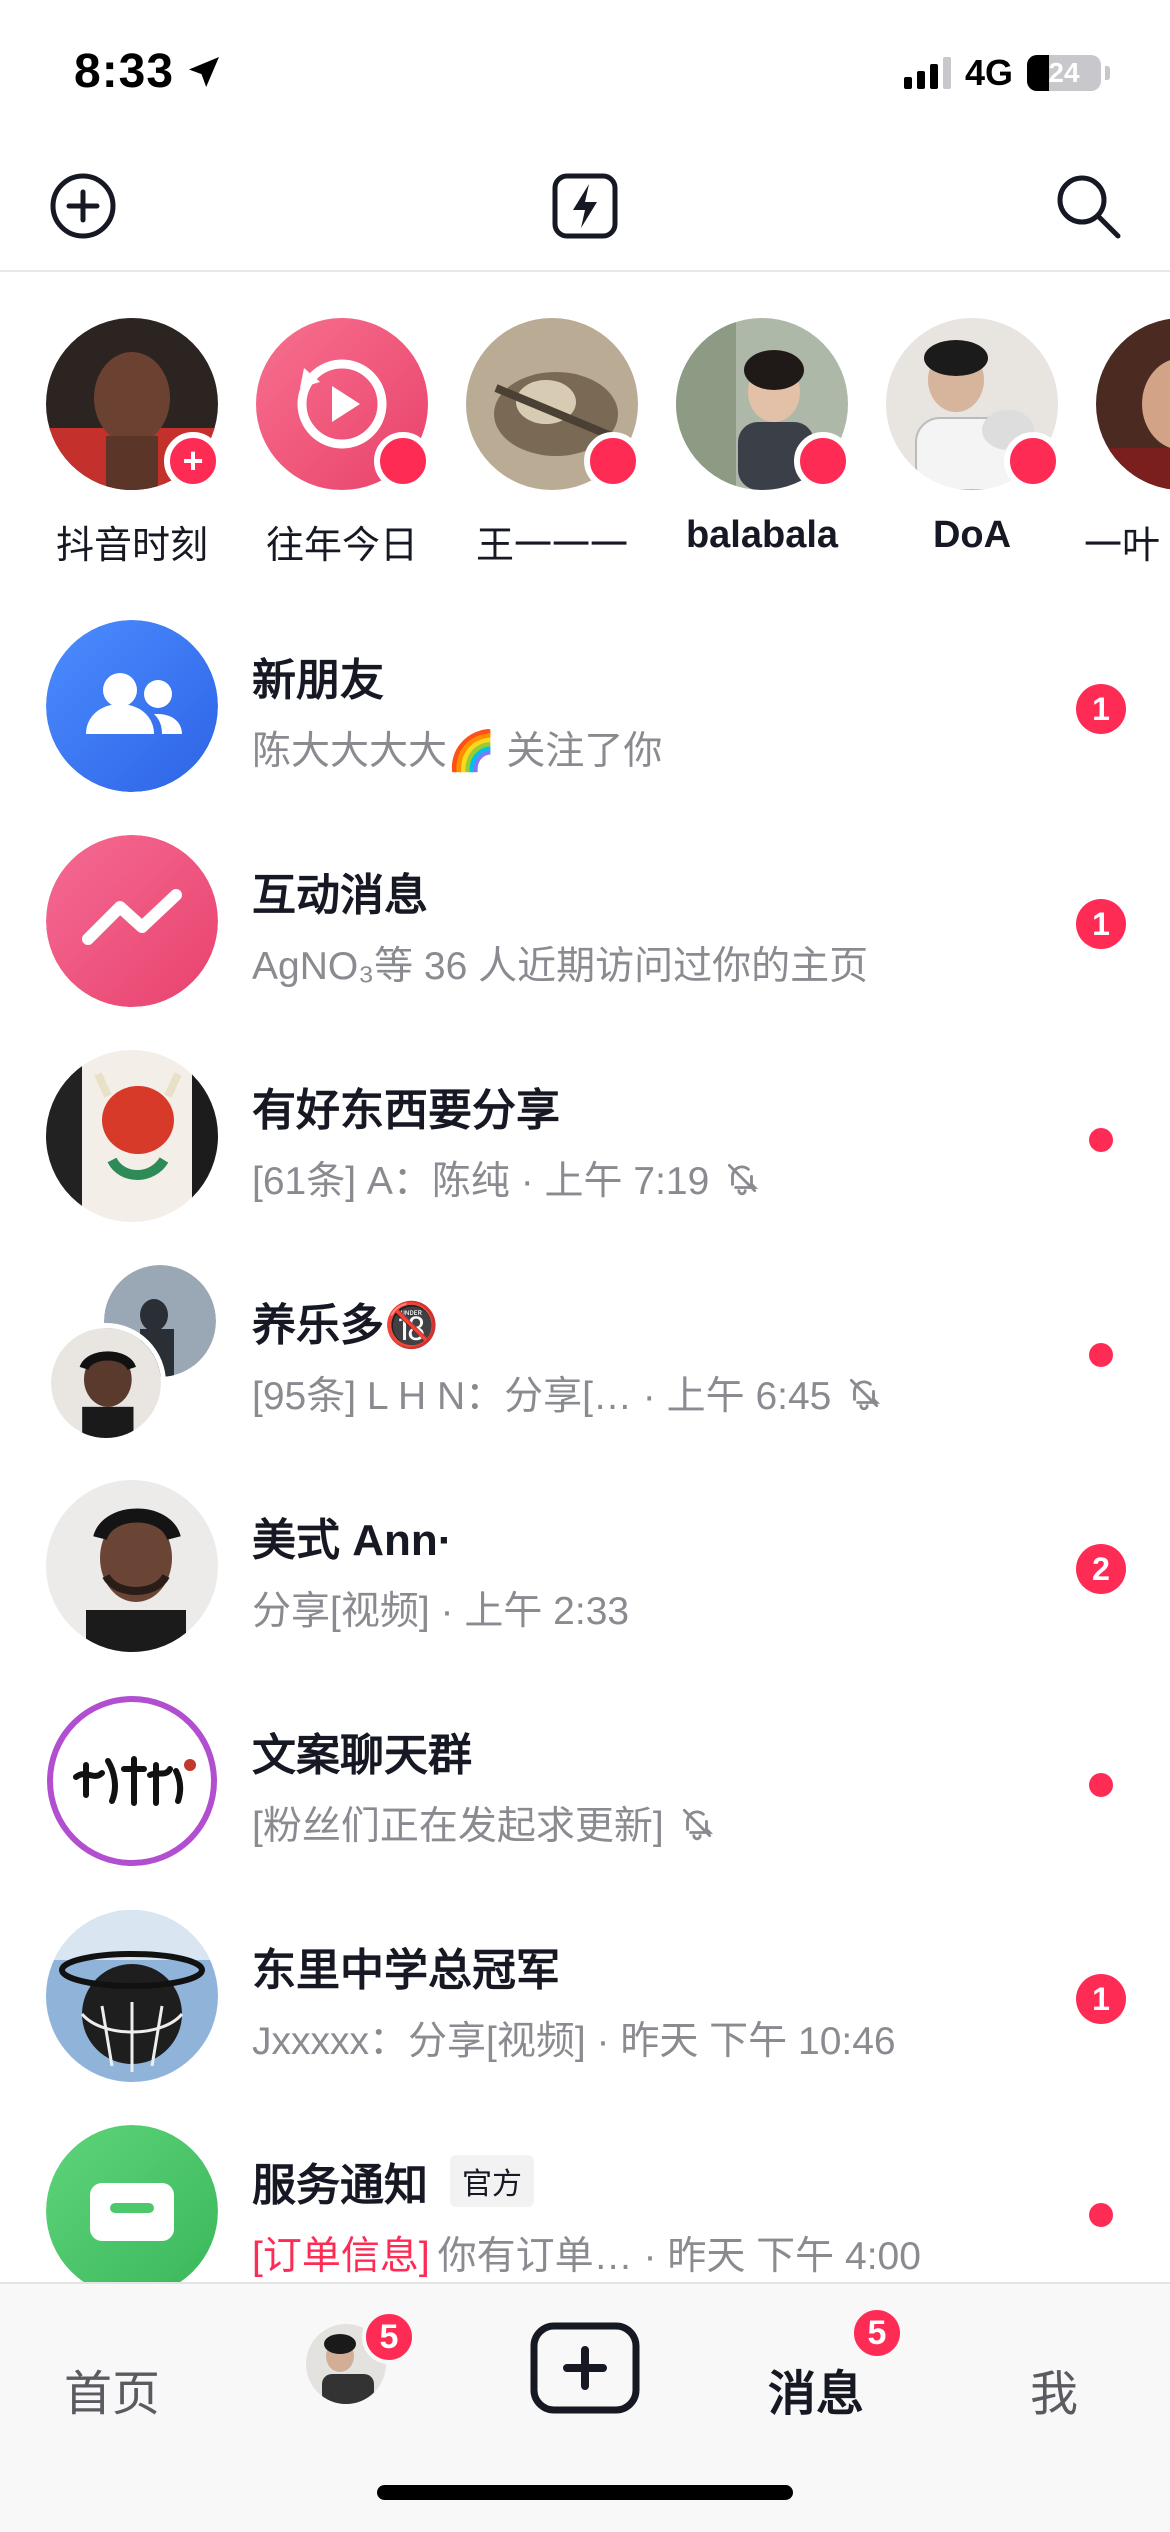 Image resolution: width=1170 pixels, height=2532 pixels. I want to click on status-indicators: 4G 24, so click(1006, 73).